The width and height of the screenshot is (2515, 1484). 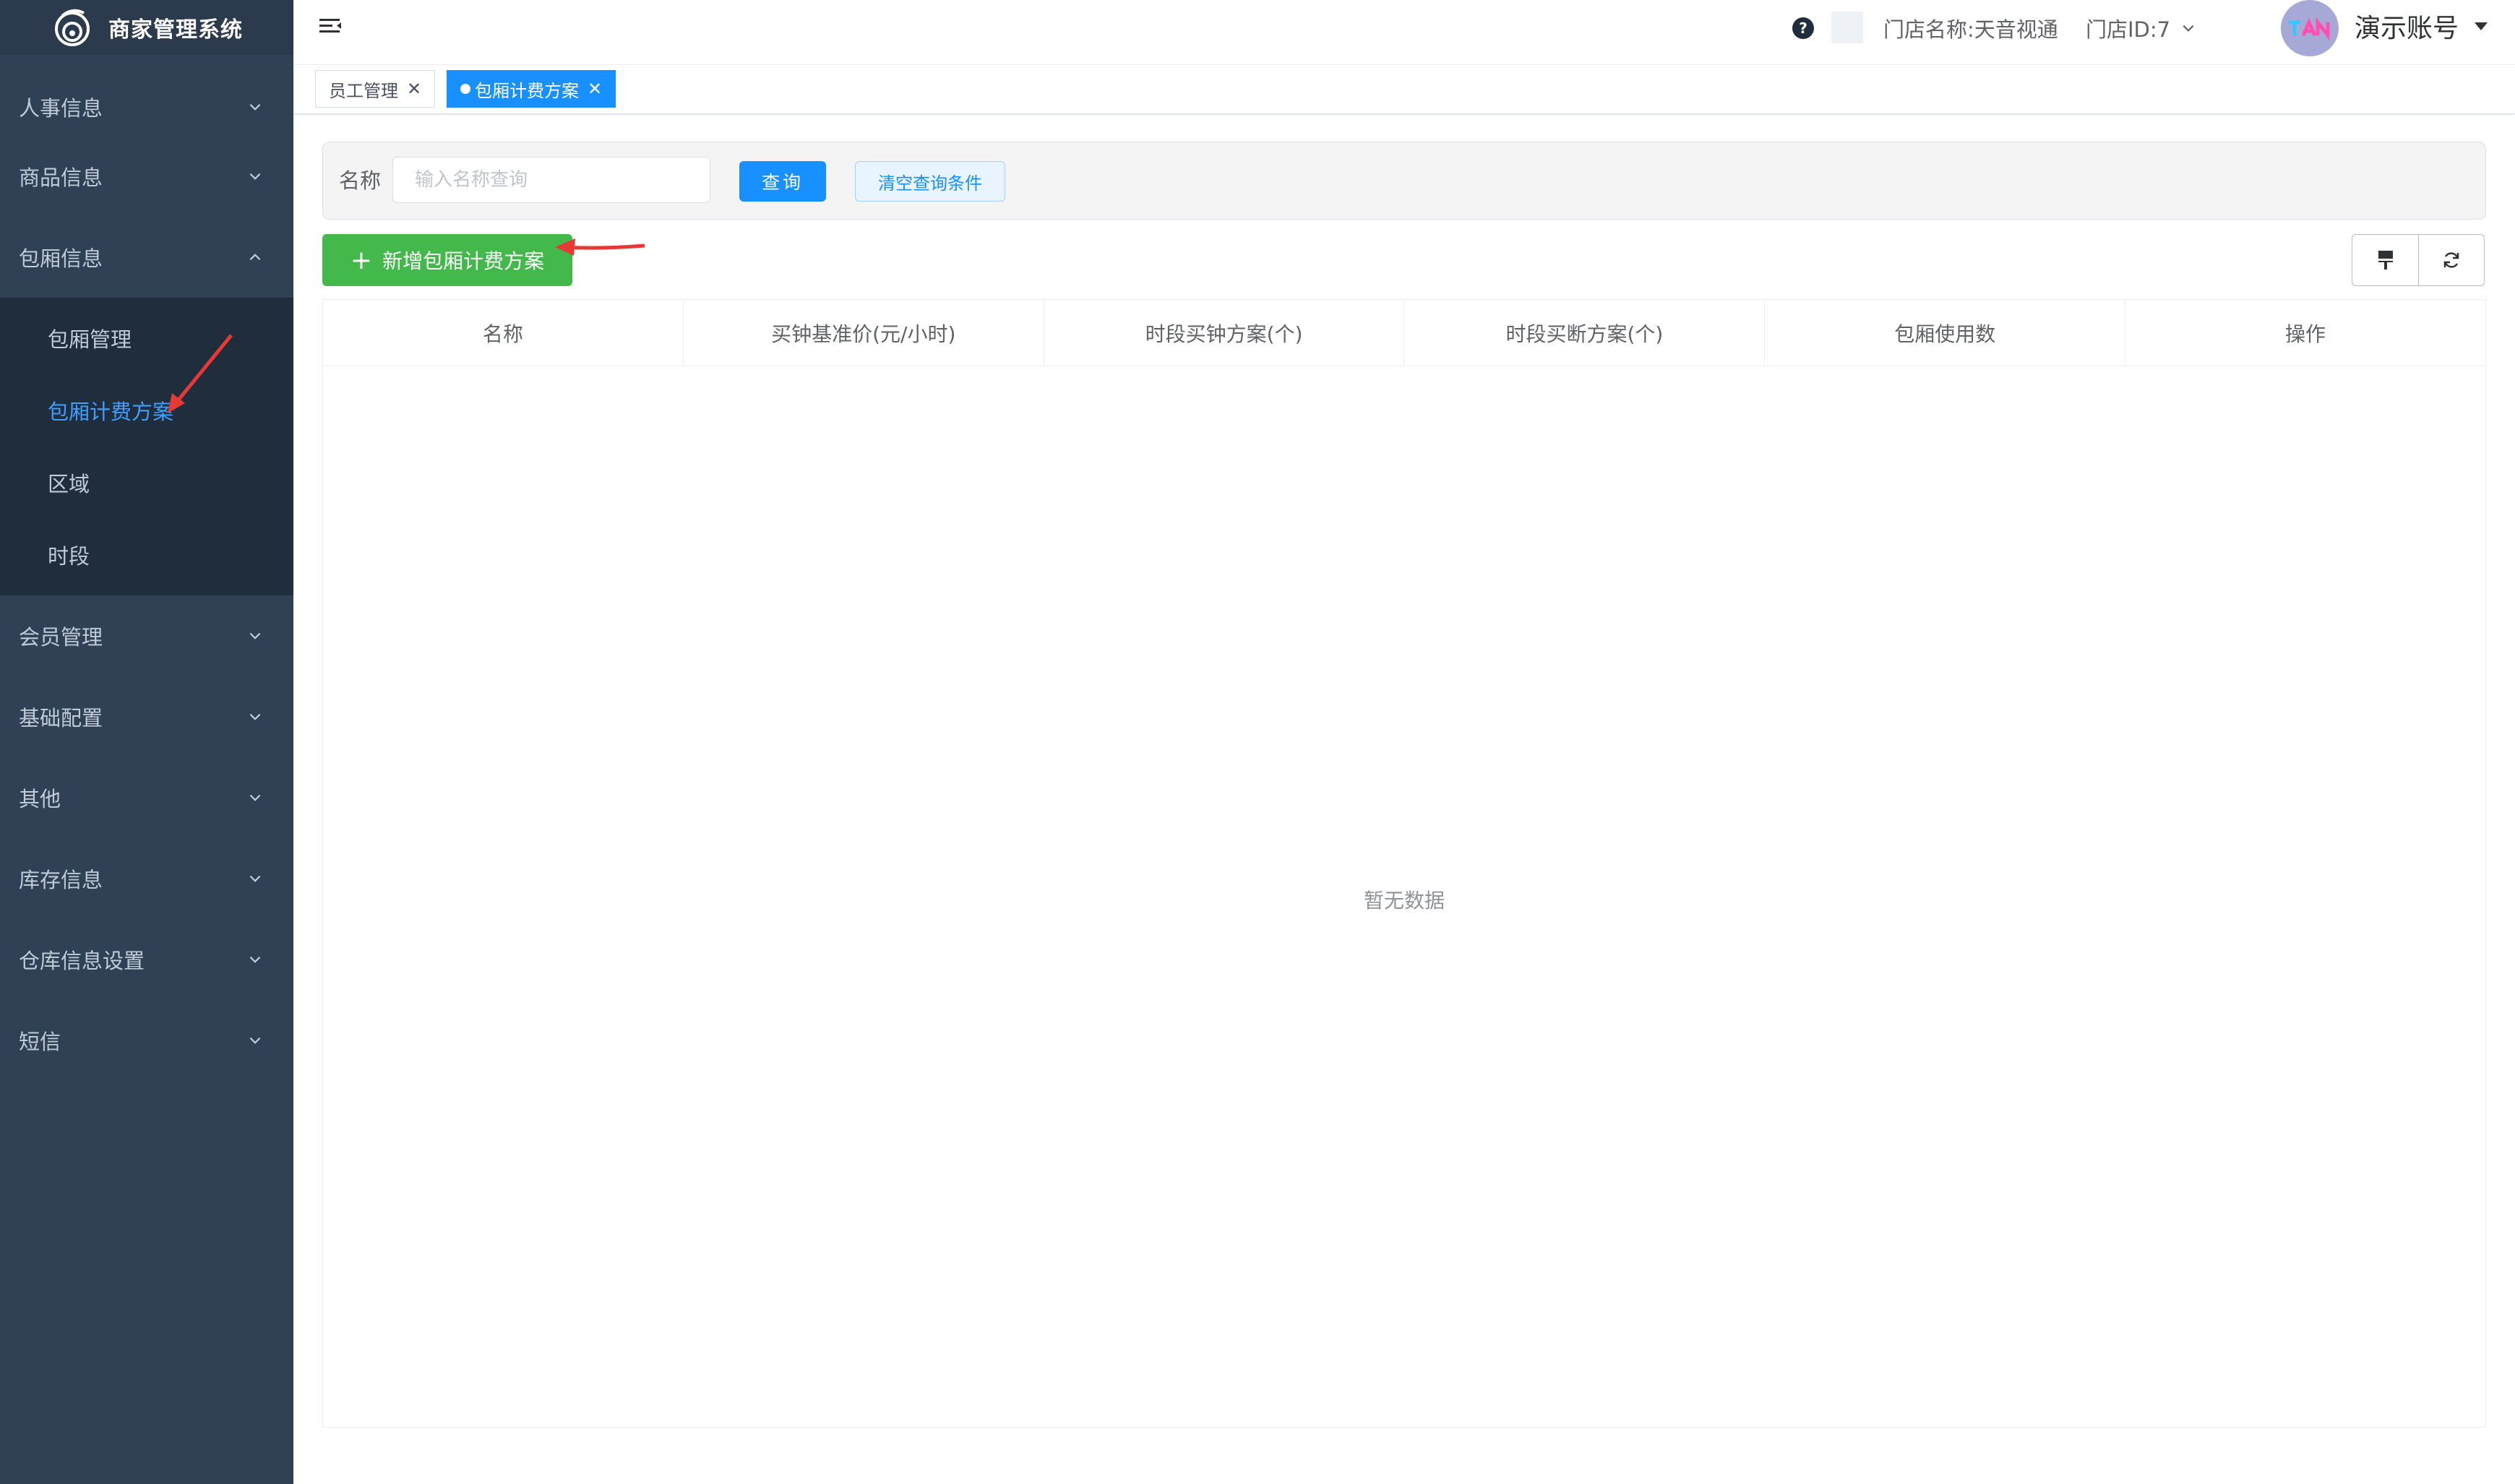 I want to click on search-panel: 名称 查询 清空查询条件, so click(x=1404, y=181).